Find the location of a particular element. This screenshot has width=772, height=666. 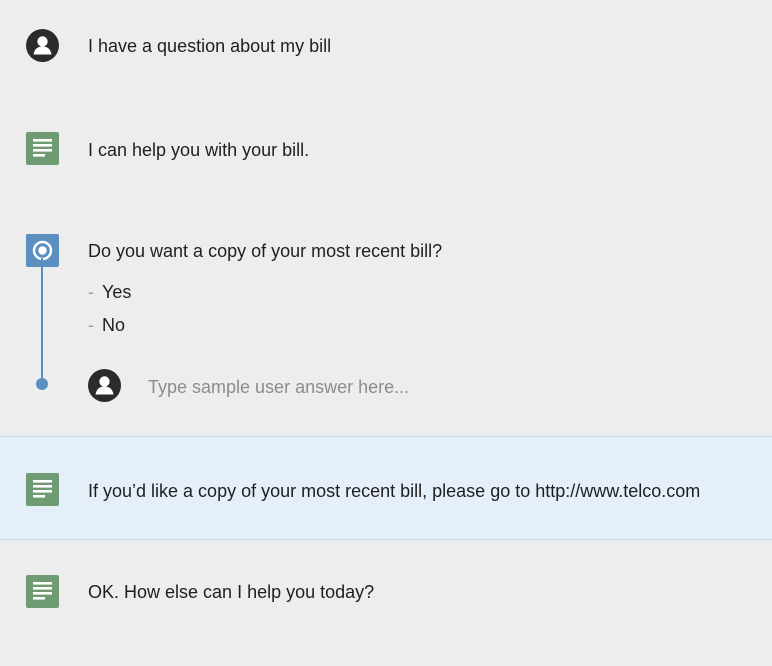

option-yes: - Yes is located at coordinates (109, 292).